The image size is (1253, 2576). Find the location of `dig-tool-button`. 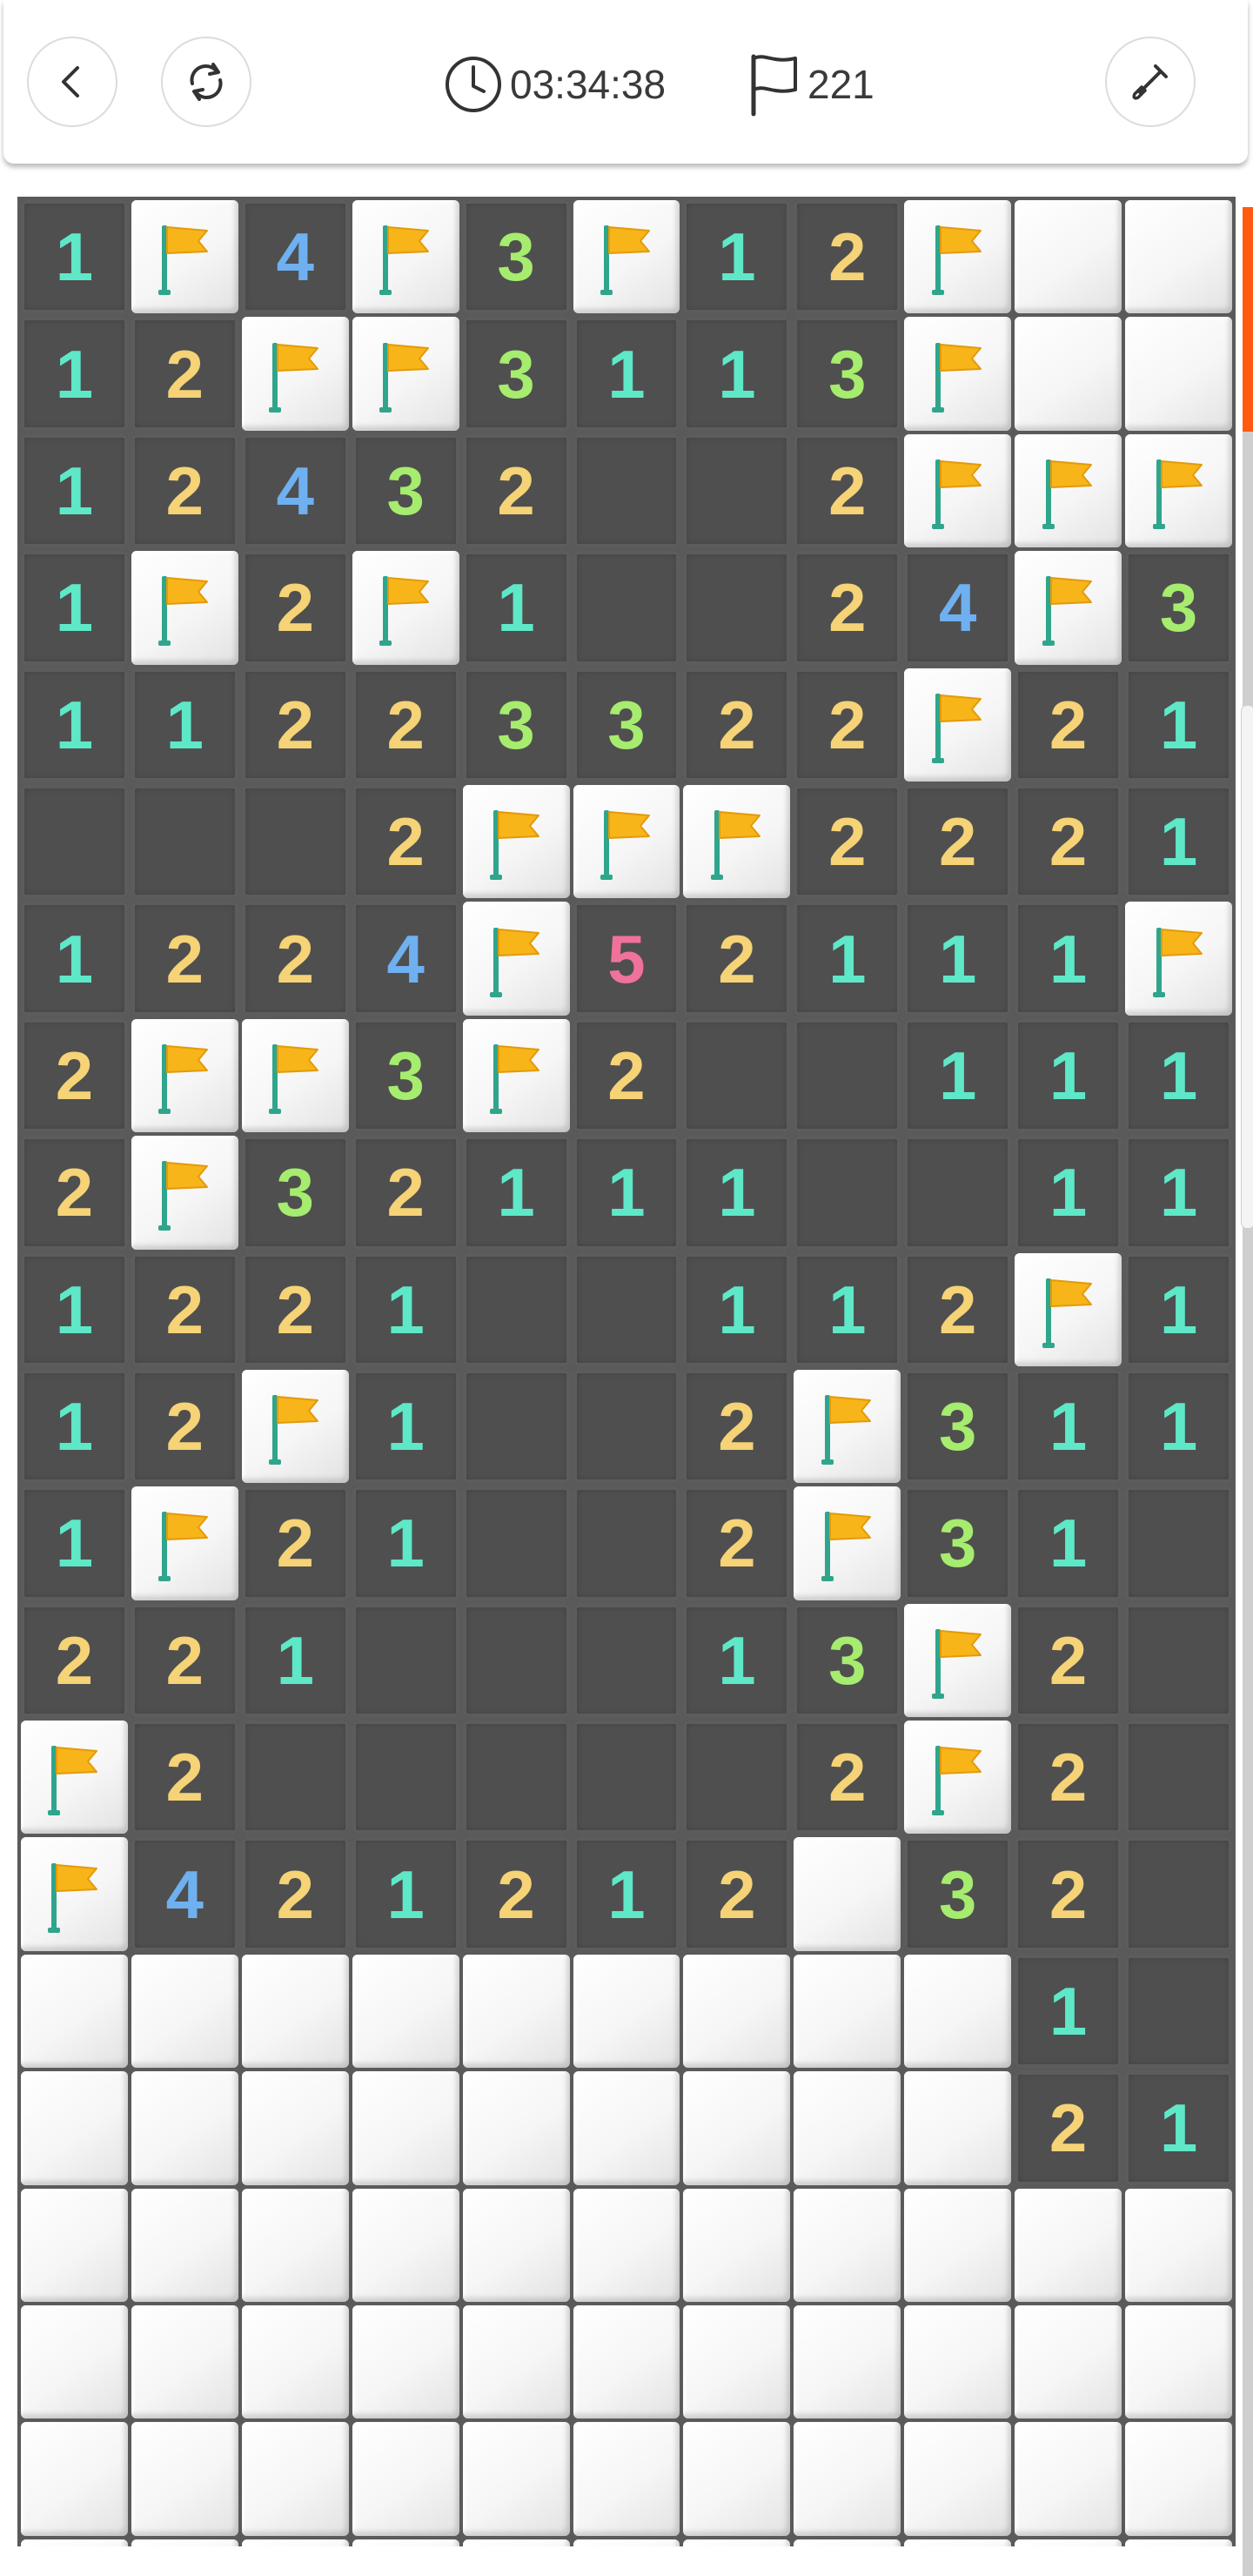

dig-tool-button is located at coordinates (1150, 82).